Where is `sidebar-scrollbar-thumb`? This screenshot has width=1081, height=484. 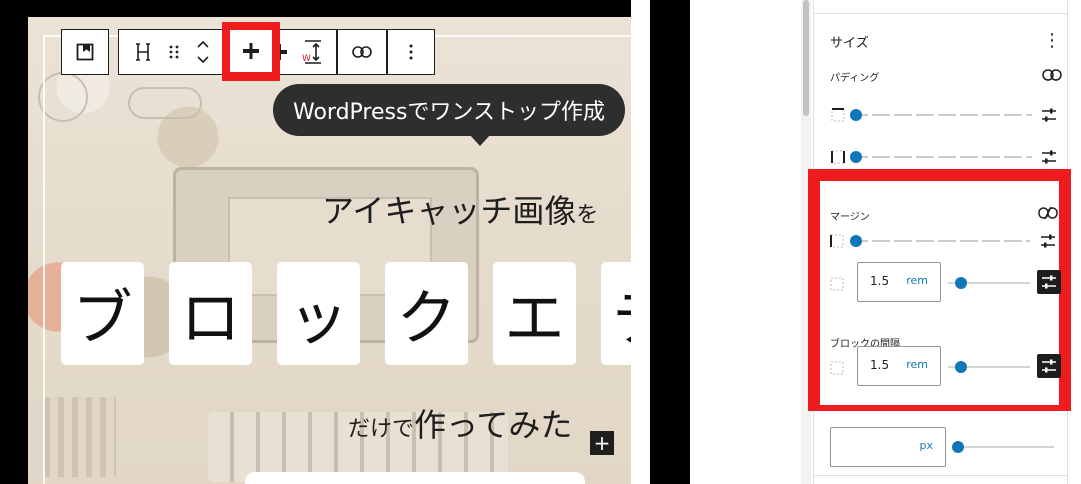 sidebar-scrollbar-thumb is located at coordinates (806, 58).